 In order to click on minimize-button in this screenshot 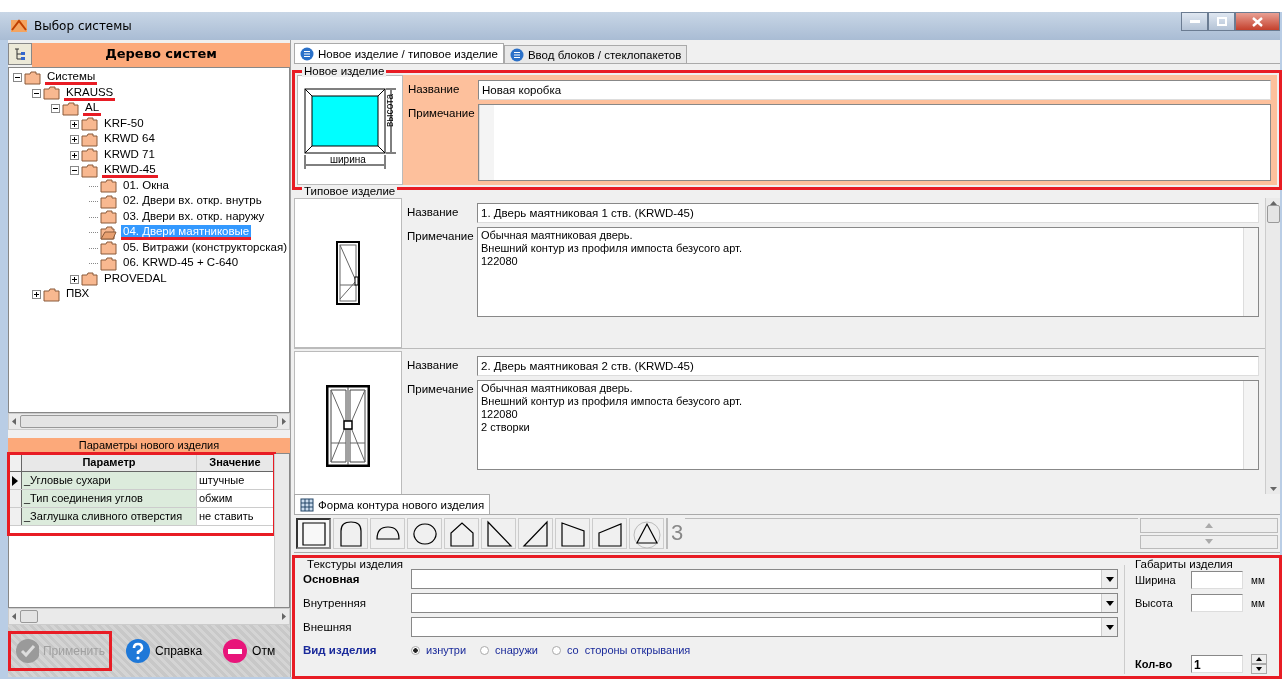, I will do `click(1194, 21)`.